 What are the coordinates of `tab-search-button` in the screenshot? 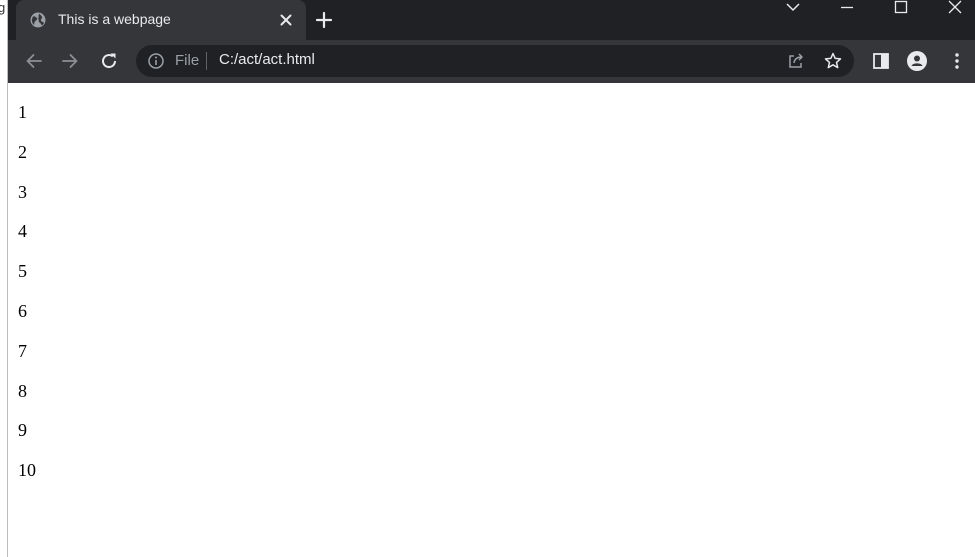 It's located at (793, 15).